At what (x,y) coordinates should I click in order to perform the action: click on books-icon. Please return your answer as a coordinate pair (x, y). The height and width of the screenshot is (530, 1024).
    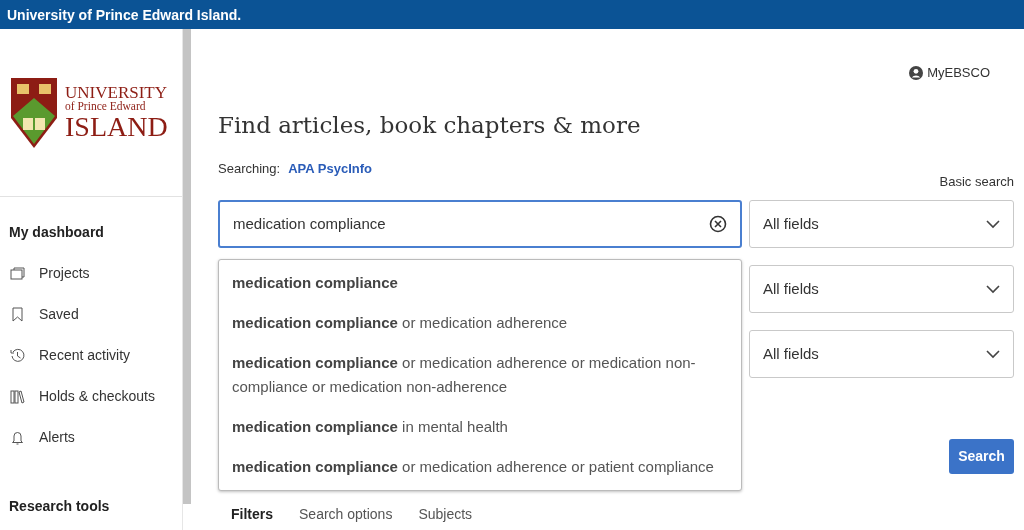
    Looking at the image, I should click on (17, 396).